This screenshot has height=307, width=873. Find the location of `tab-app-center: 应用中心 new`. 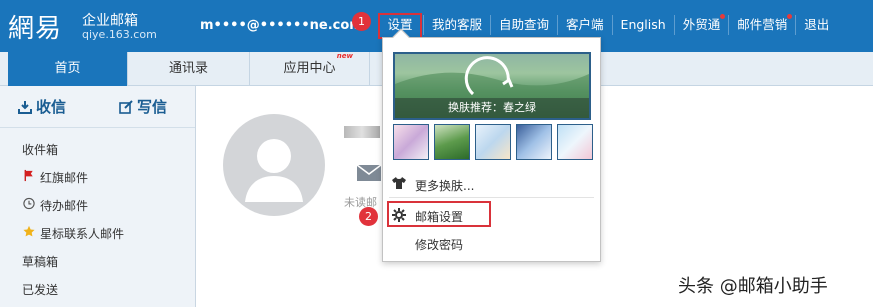

tab-app-center: 应用中心 new is located at coordinates (310, 69).